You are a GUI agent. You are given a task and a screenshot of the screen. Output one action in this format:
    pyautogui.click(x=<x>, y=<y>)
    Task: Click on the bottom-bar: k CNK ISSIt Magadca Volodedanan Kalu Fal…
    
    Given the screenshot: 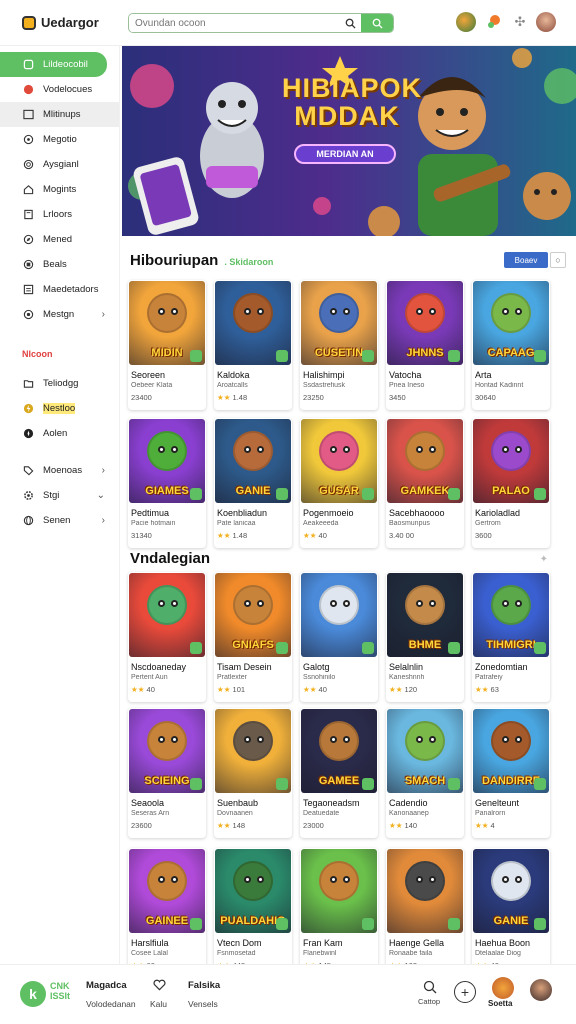 What is the action you would take?
    pyautogui.click(x=288, y=994)
    